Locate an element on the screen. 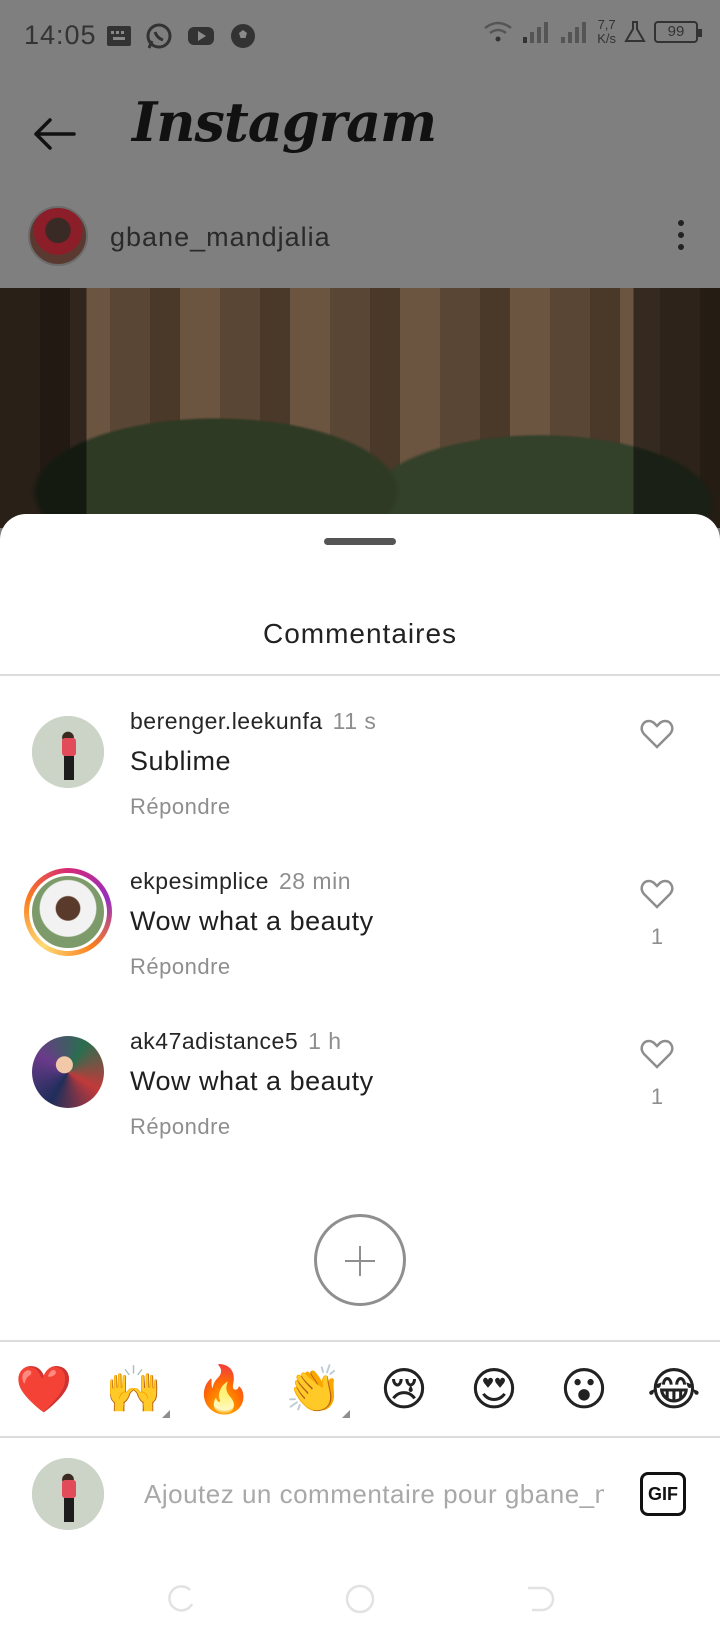 This screenshot has width=720, height=1640. comment-header: berenger.leekunfa 11 s is located at coordinates (253, 721).